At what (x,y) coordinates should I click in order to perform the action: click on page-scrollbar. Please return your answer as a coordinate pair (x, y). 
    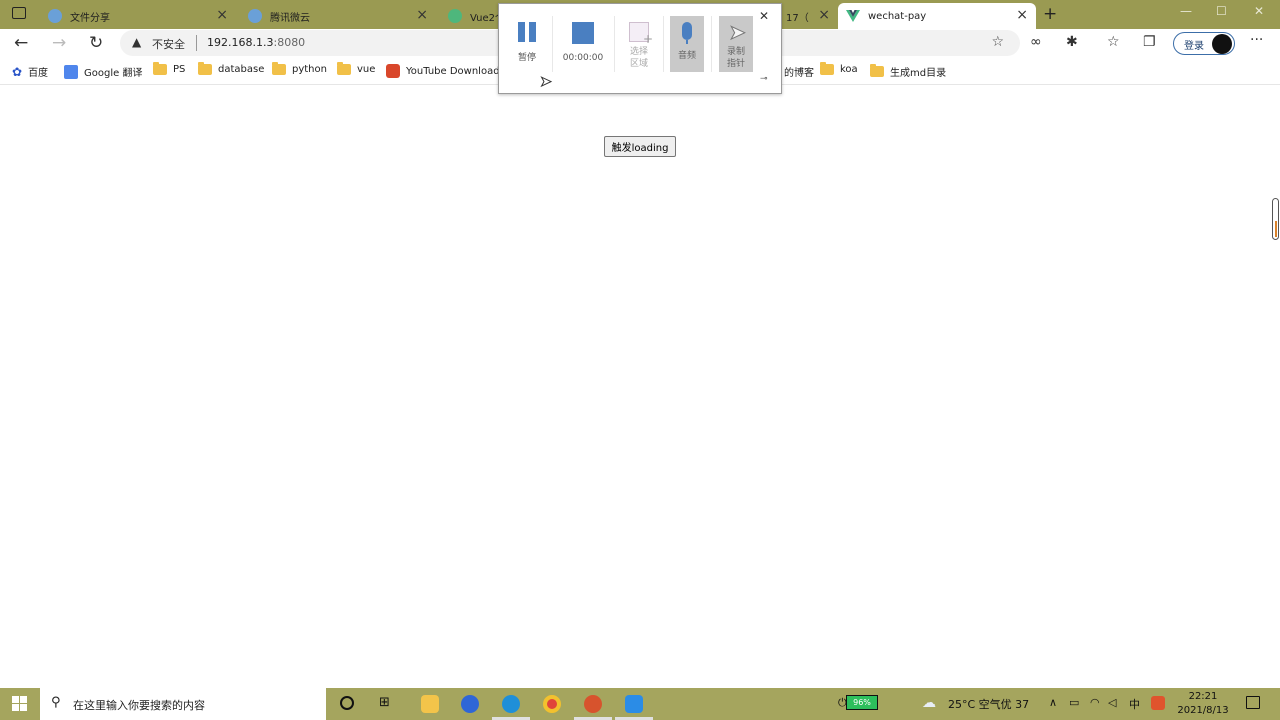
    Looking at the image, I should click on (1275, 219).